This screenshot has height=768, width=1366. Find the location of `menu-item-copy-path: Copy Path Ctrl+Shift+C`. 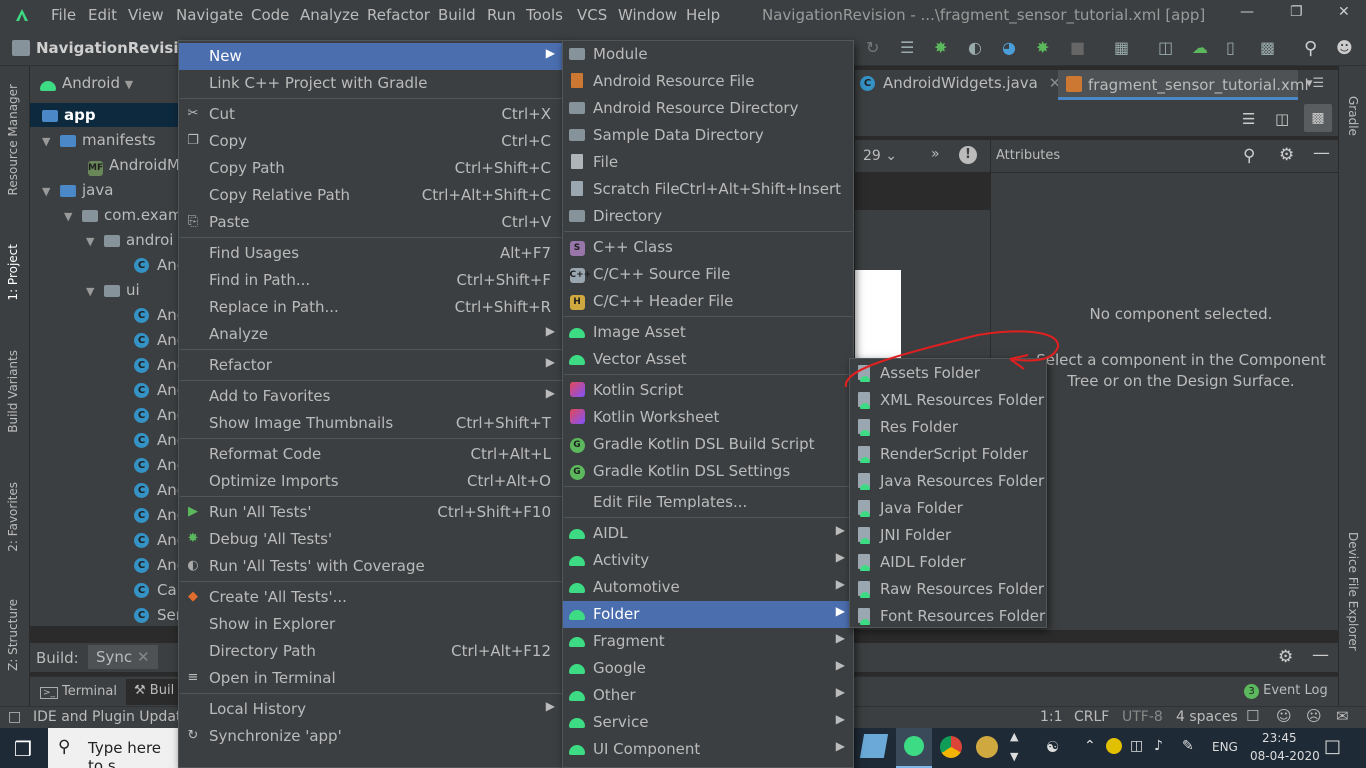

menu-item-copy-path: Copy Path Ctrl+Shift+C is located at coordinates (371, 168).